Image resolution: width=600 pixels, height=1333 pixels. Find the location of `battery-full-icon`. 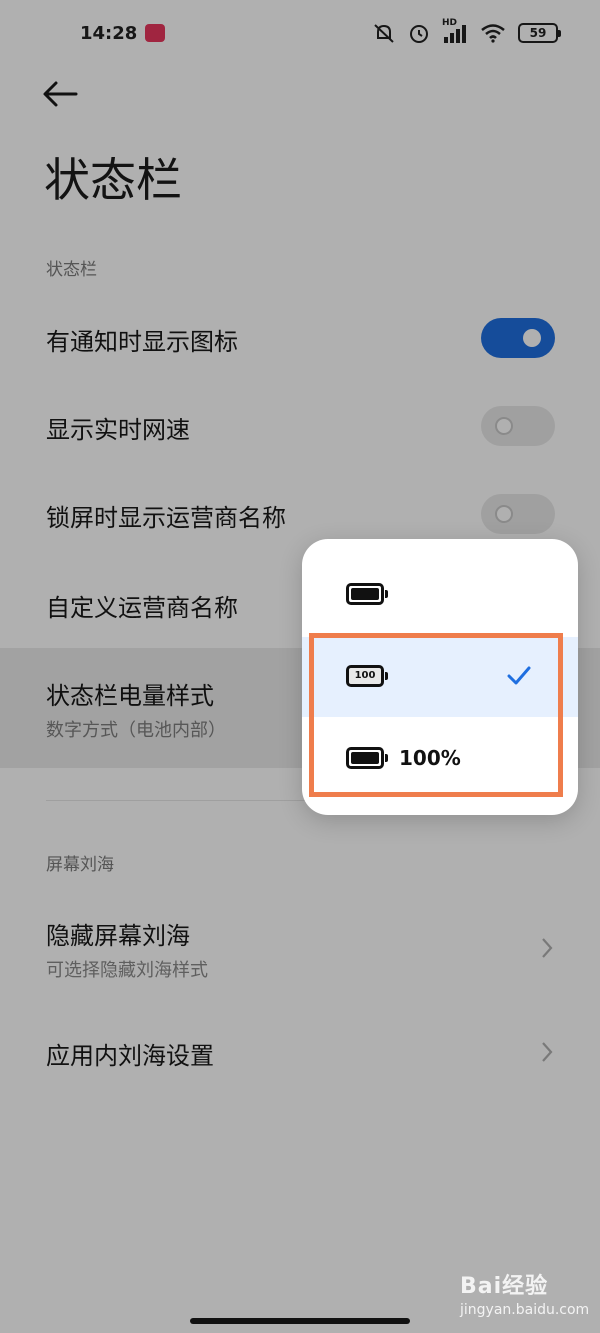

battery-full-icon is located at coordinates (367, 594).